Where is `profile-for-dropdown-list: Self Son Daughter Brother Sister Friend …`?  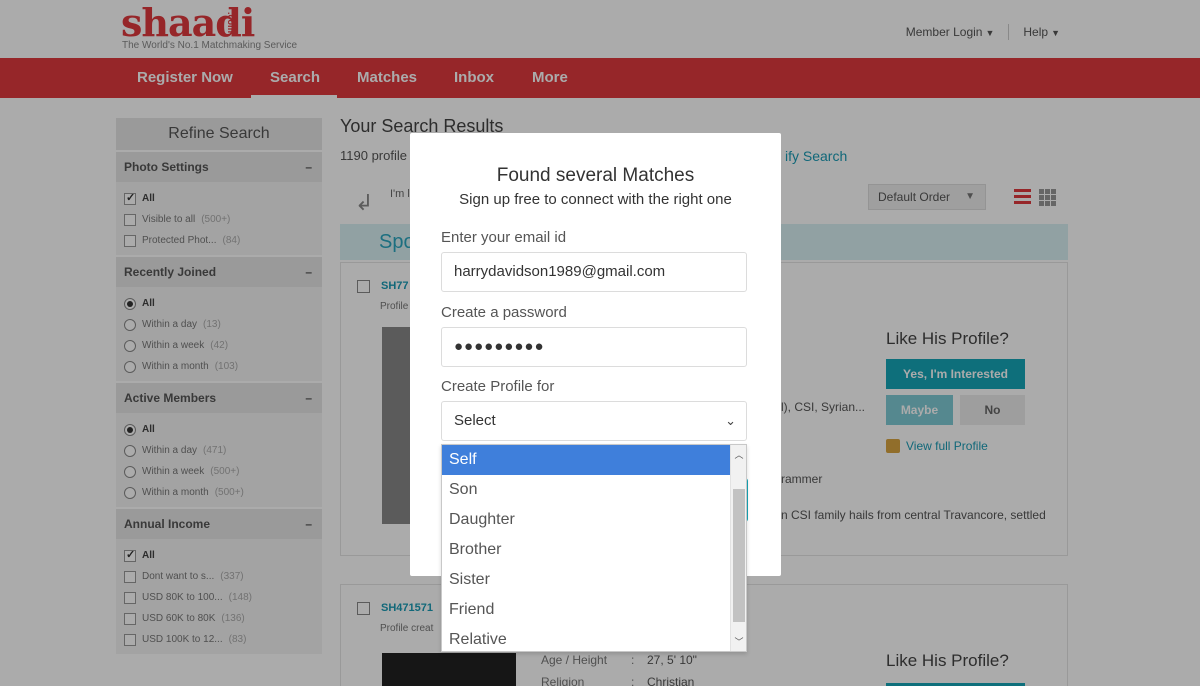 profile-for-dropdown-list: Self Son Daughter Brother Sister Friend … is located at coordinates (594, 548).